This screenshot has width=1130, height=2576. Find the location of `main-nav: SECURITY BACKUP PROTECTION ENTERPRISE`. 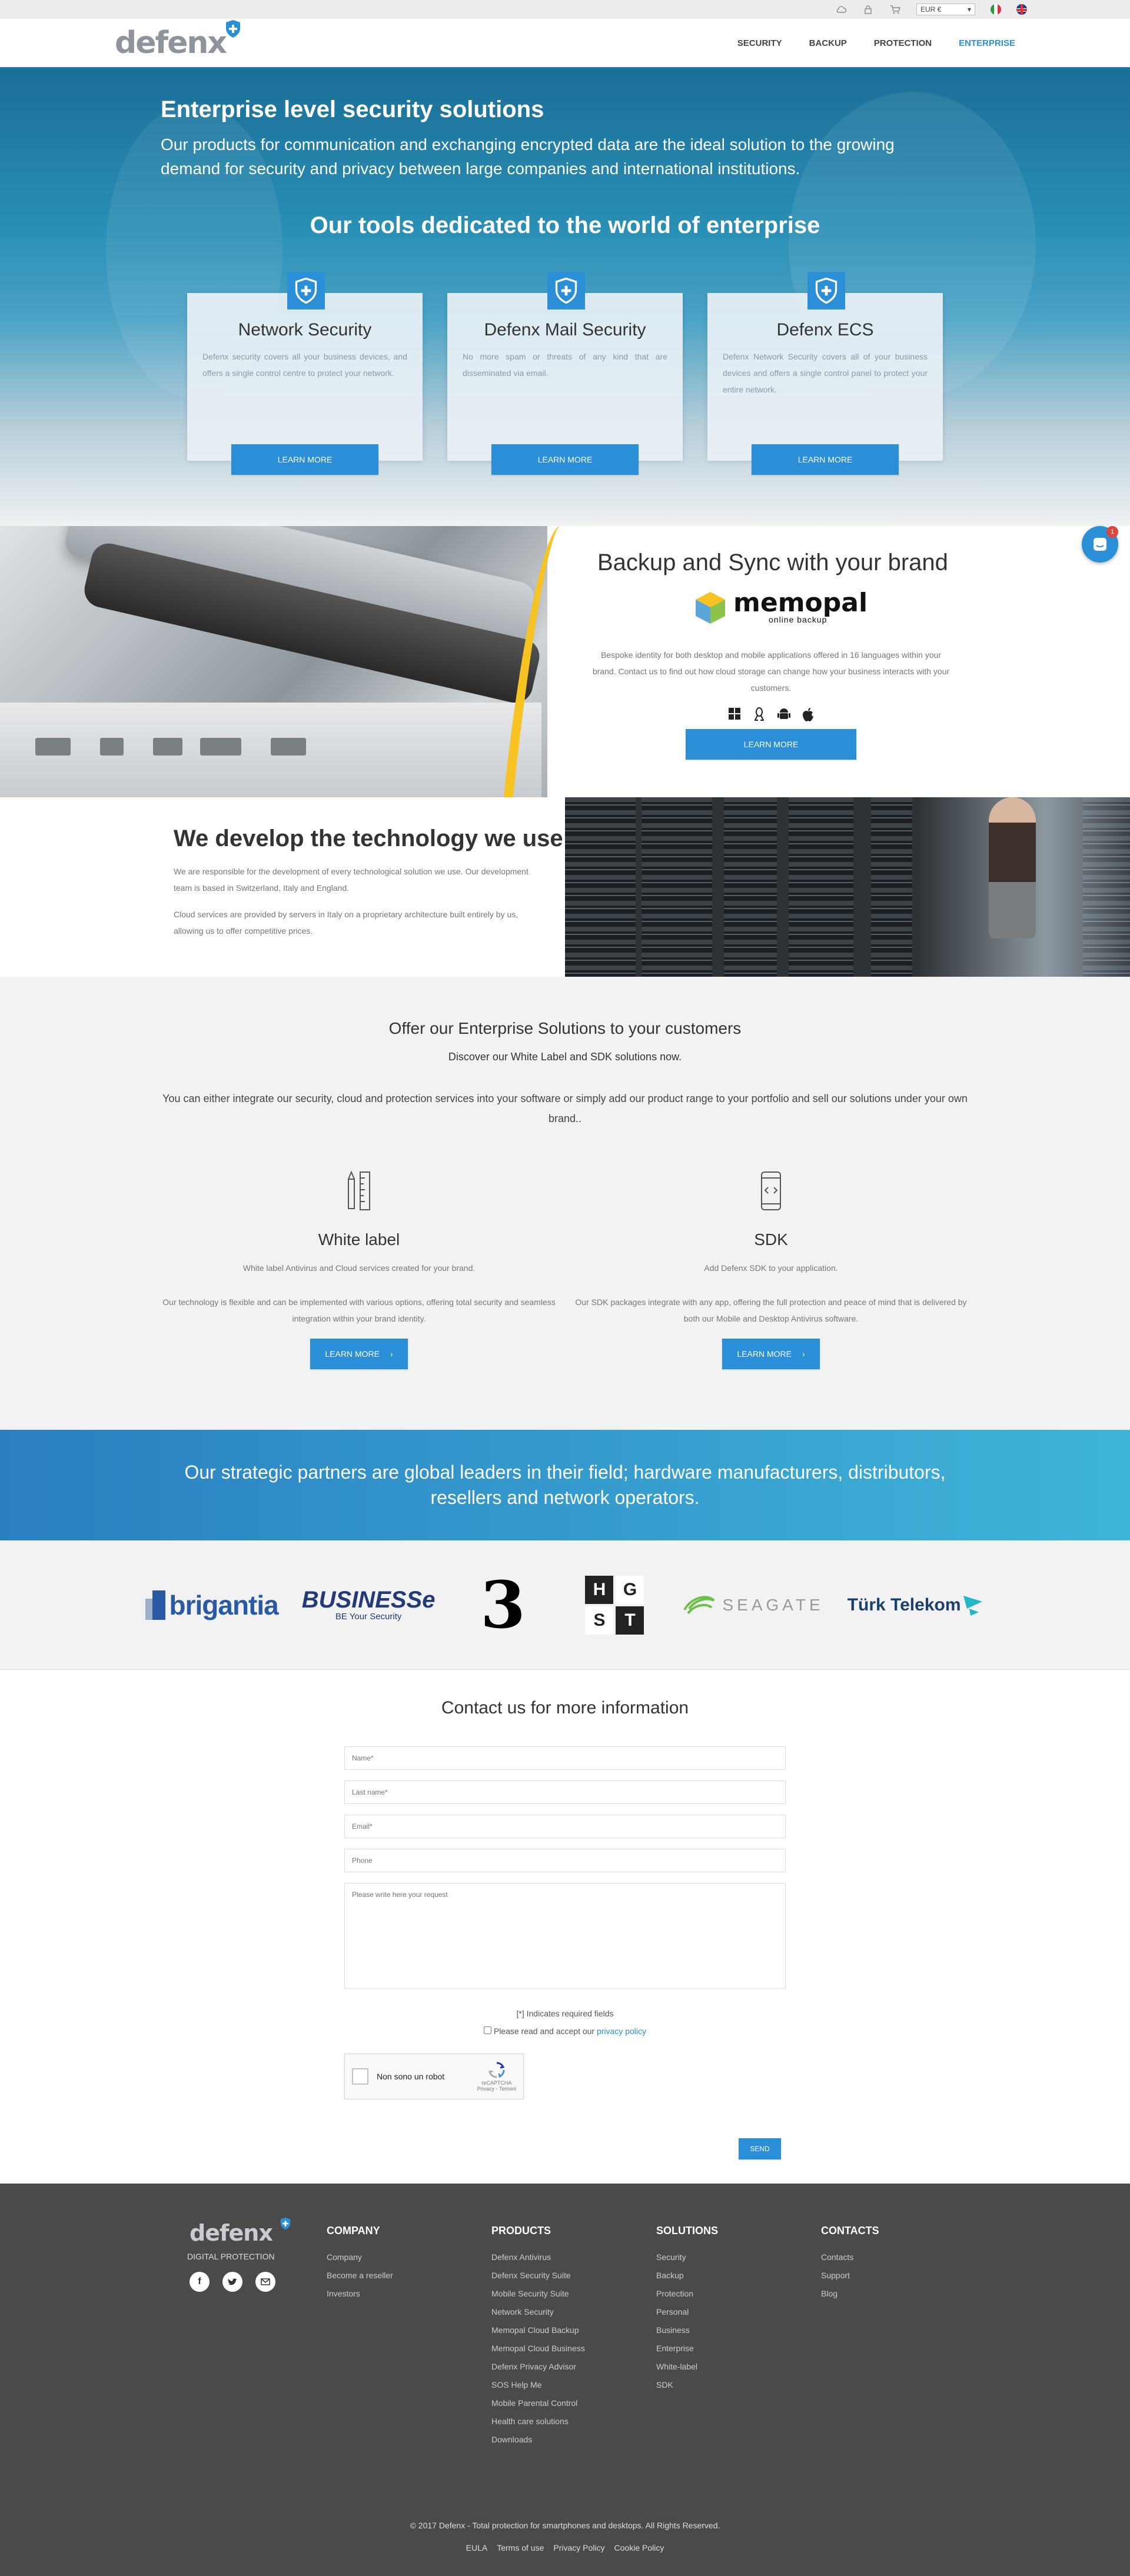

main-nav: SECURITY BACKUP PROTECTION ENTERPRISE is located at coordinates (876, 43).